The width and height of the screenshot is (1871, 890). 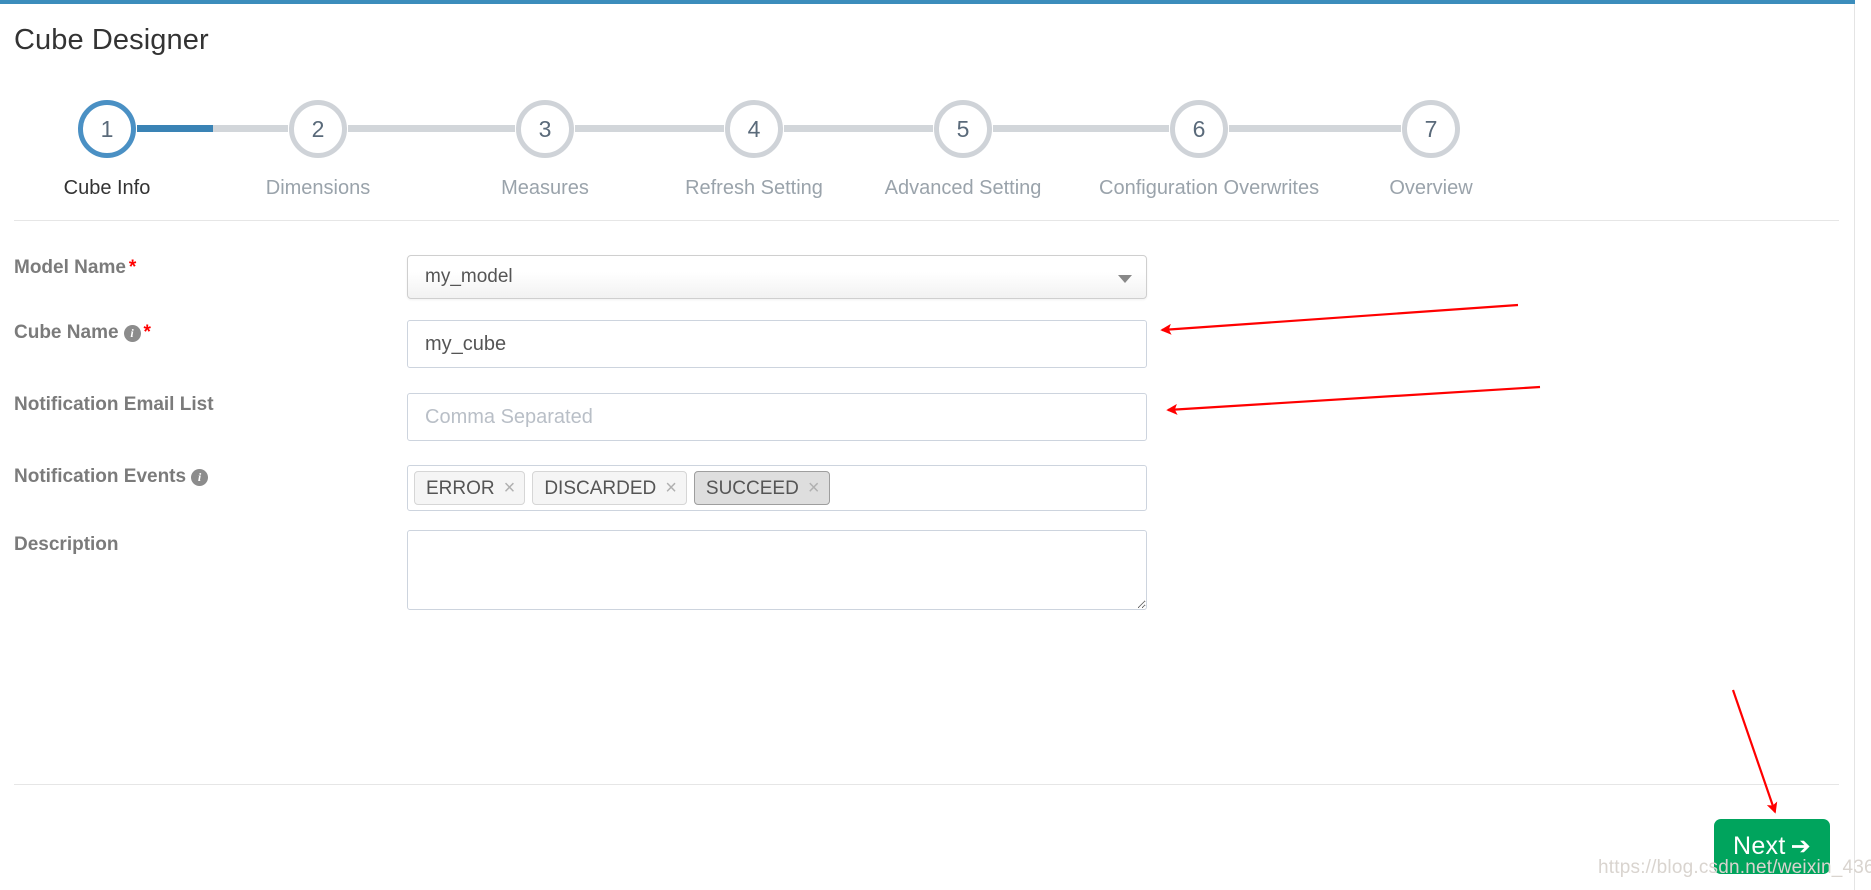 What do you see at coordinates (175, 128) in the screenshot?
I see `stepper-connector-fill` at bounding box center [175, 128].